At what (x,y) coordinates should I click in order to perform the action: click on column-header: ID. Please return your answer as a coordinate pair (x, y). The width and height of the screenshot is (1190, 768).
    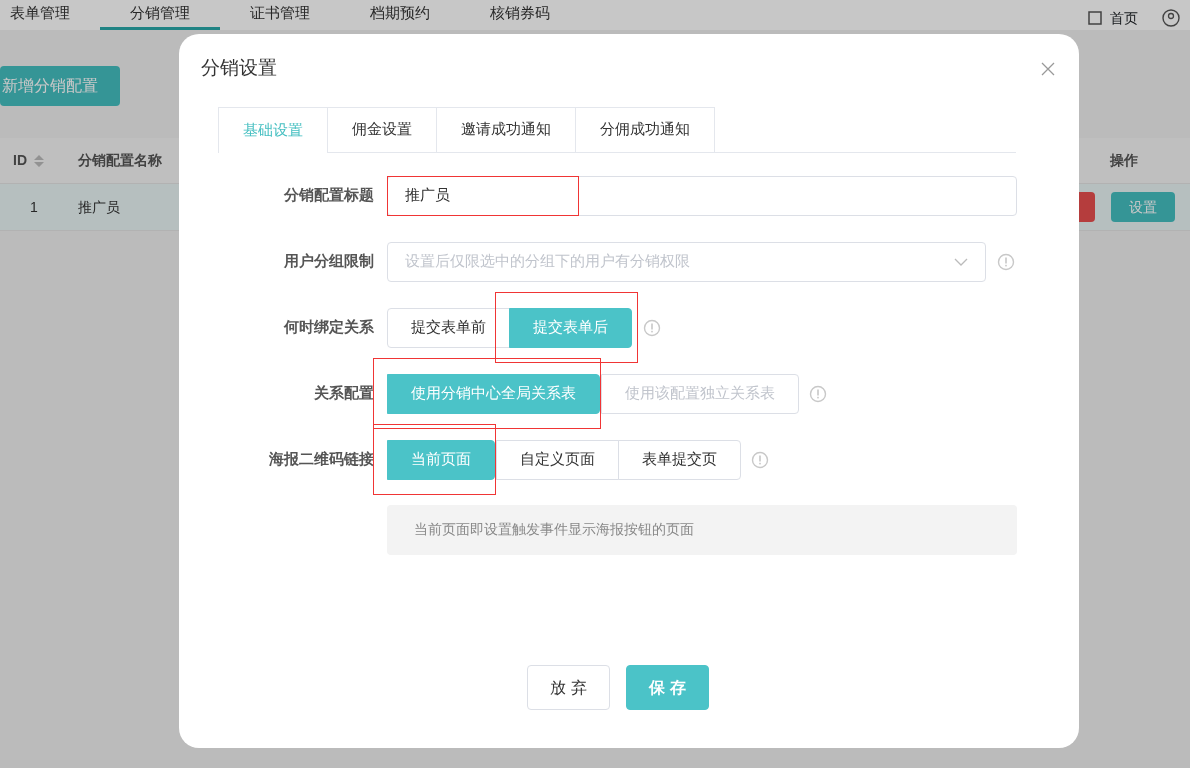
    Looking at the image, I should click on (20, 160).